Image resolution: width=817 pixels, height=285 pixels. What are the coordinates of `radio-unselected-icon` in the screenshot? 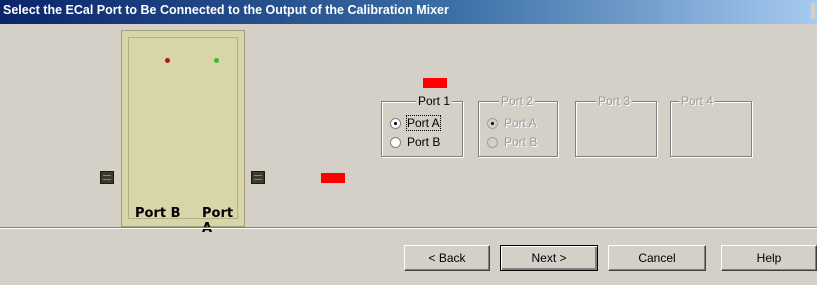 It's located at (395, 142).